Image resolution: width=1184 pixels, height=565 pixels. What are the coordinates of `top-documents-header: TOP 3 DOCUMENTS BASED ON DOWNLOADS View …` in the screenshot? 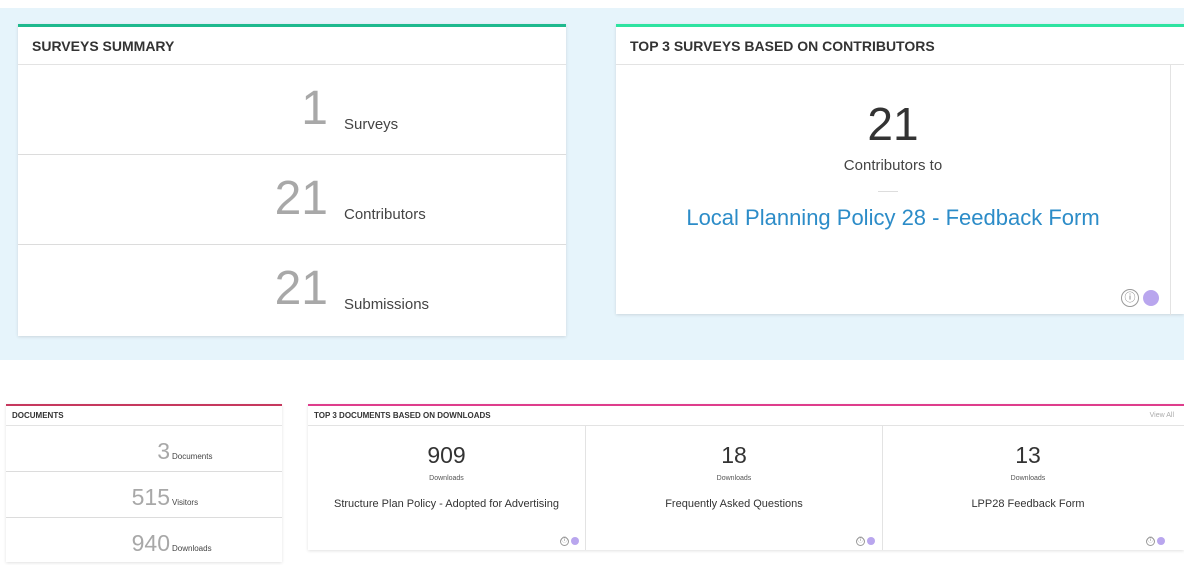 It's located at (746, 416).